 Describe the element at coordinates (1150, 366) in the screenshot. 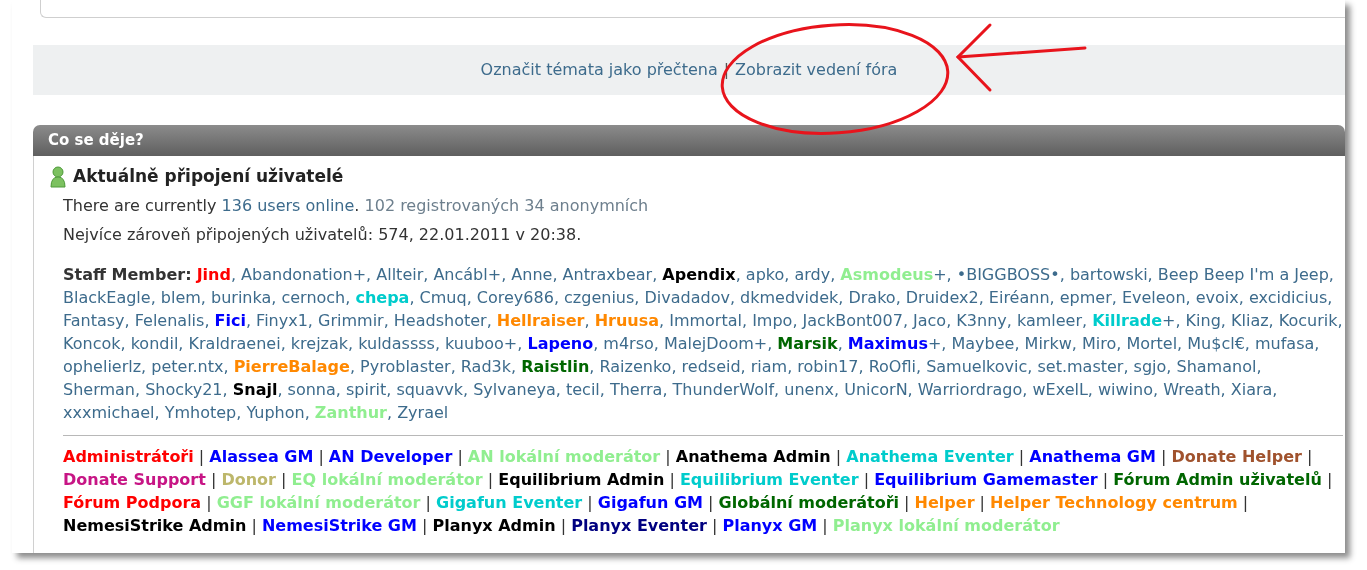

I see `user-link: sgjo` at that location.